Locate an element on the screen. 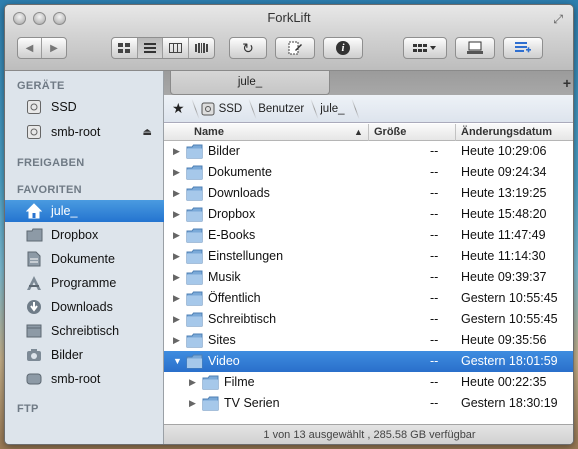 The height and width of the screenshot is (449, 578). icon-view-button is located at coordinates (125, 48).